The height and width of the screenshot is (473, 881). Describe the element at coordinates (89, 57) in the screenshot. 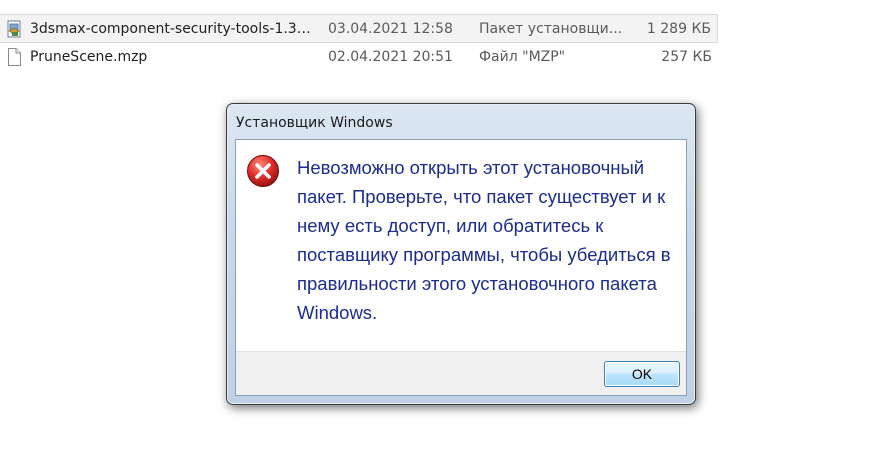

I see `file-name: PruneScene.mzp` at that location.